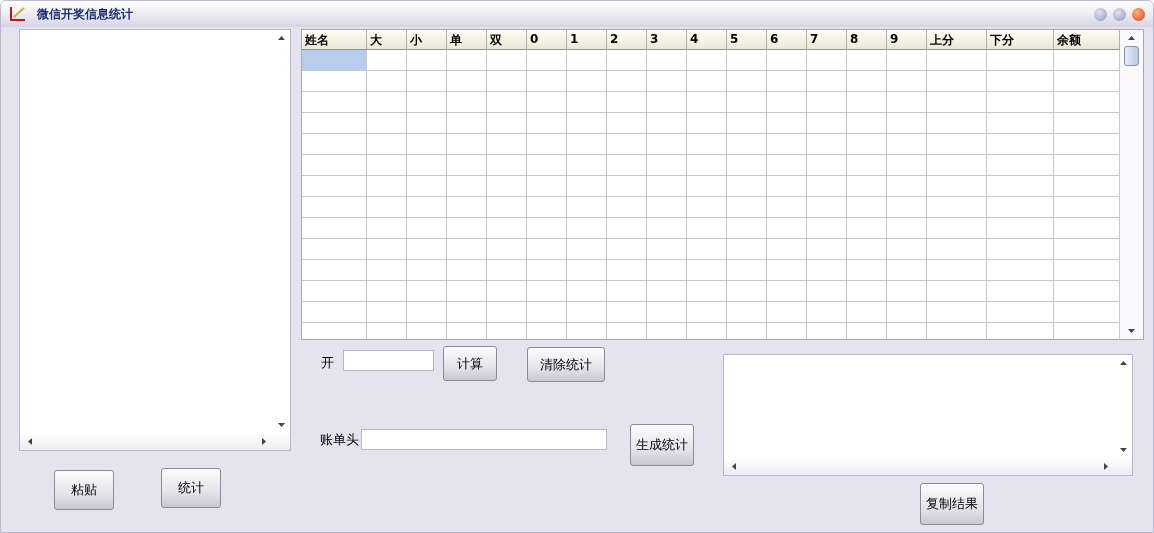  I want to click on copy-result-button: 复制结果, so click(952, 504).